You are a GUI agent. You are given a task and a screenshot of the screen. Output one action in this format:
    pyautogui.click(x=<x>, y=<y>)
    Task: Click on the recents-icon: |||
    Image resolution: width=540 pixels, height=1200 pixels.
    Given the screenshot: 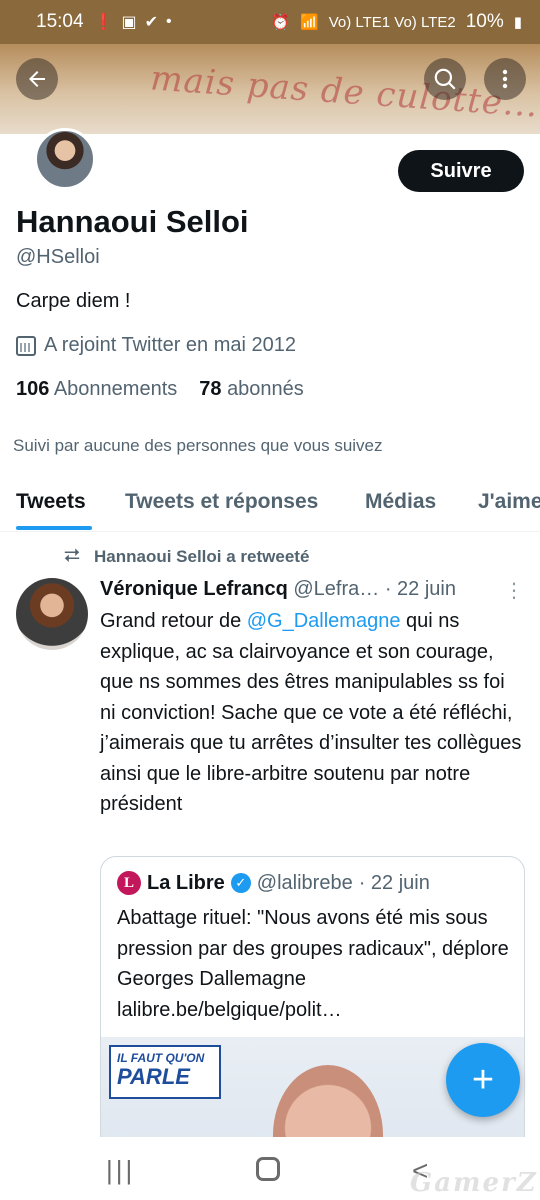 What is the action you would take?
    pyautogui.click(x=120, y=1170)
    